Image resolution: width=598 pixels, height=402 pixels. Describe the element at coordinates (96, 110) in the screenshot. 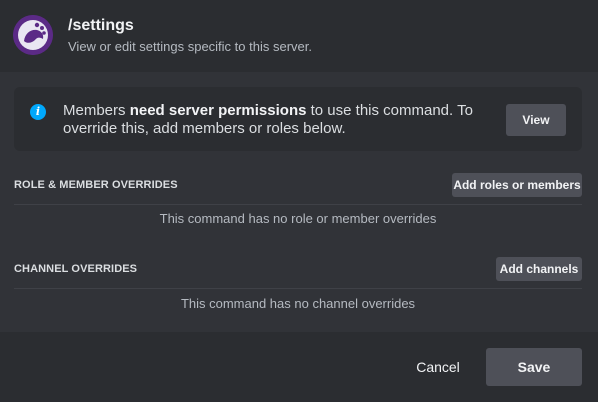

I see `notice-text-prefix: Members` at that location.